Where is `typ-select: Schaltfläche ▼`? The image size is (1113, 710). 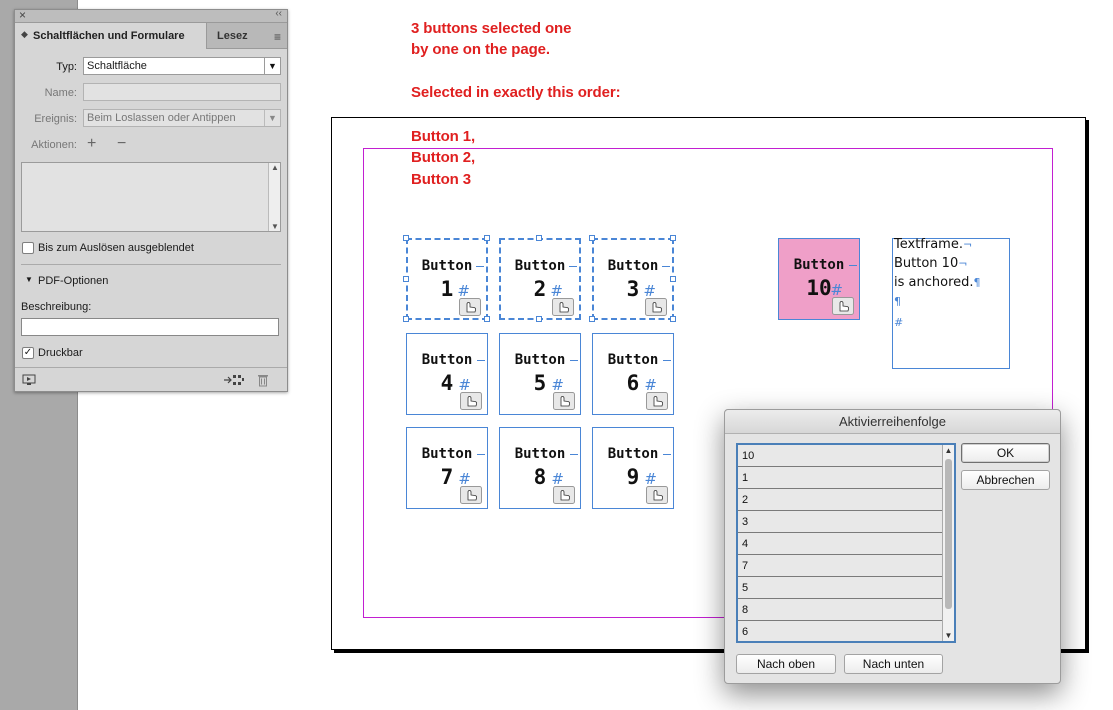 typ-select: Schaltfläche ▼ is located at coordinates (182, 66).